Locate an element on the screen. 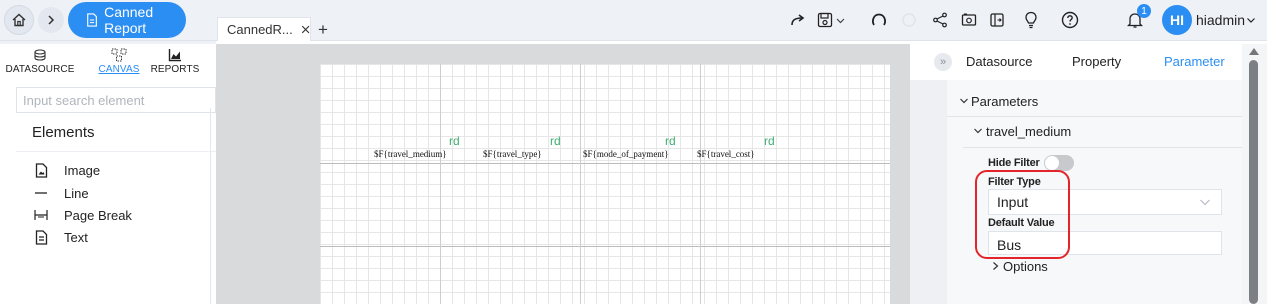  home-icon is located at coordinates (19, 20).